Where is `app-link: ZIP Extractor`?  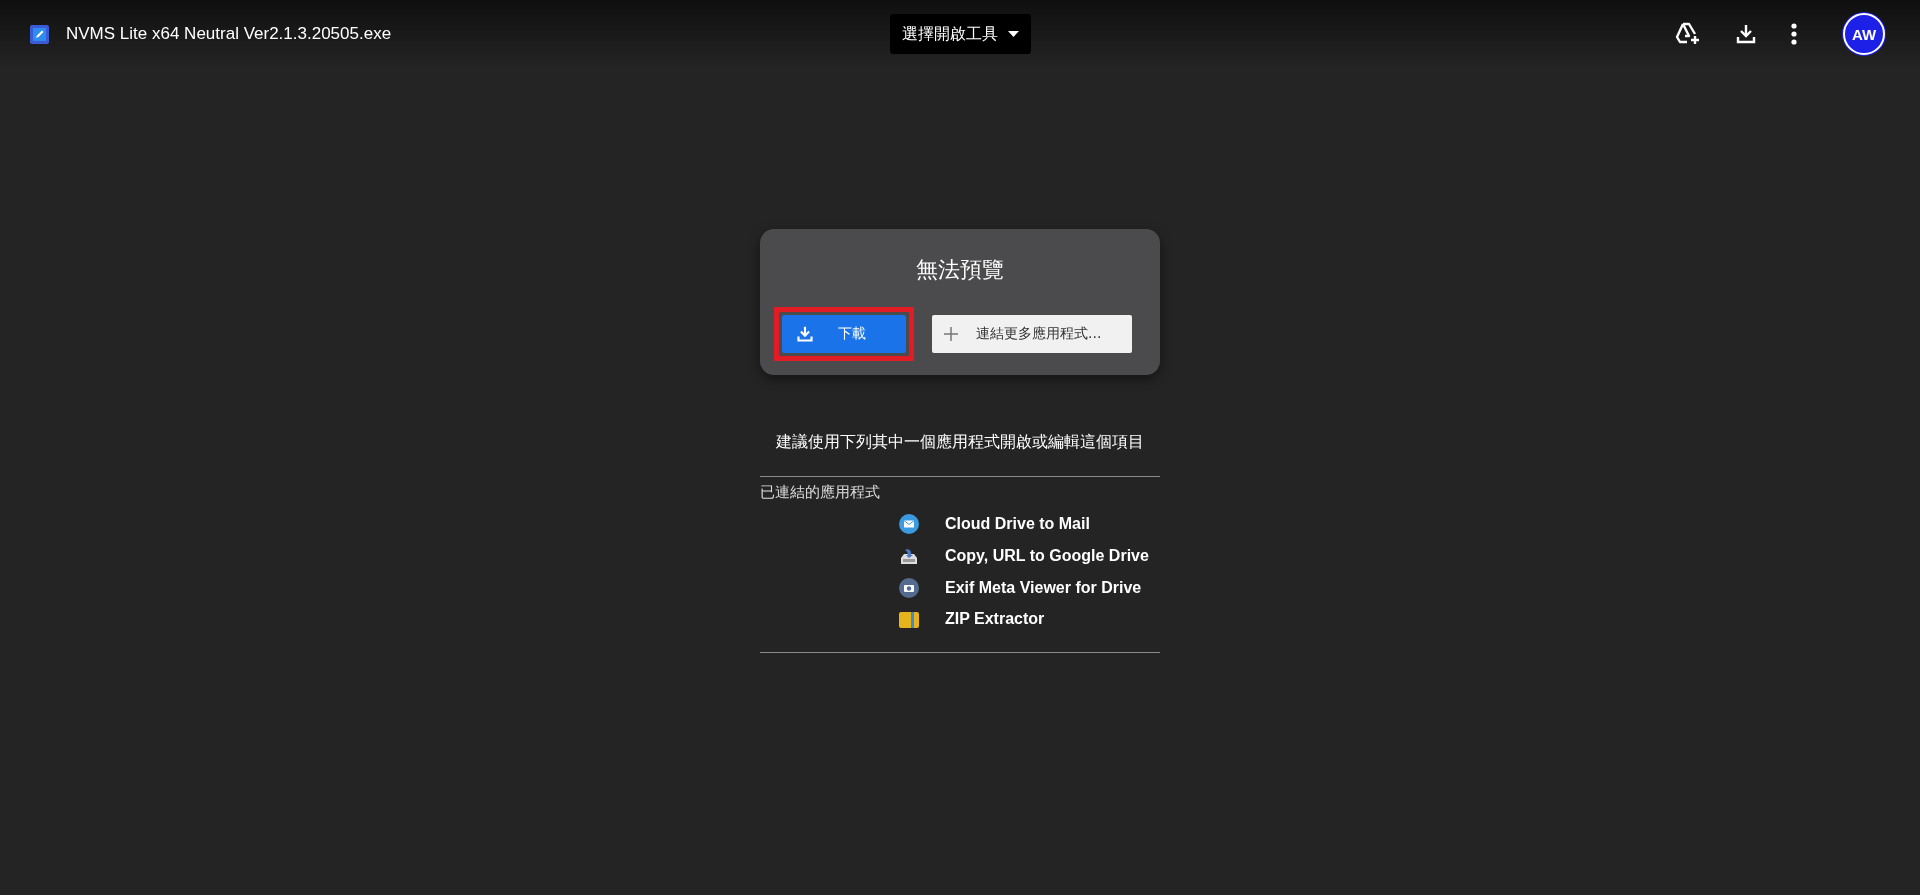
app-link: ZIP Extractor is located at coordinates (995, 619).